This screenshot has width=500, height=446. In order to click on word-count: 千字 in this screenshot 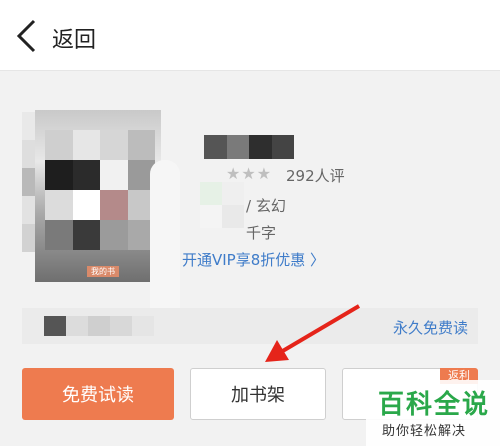, I will do `click(261, 233)`.